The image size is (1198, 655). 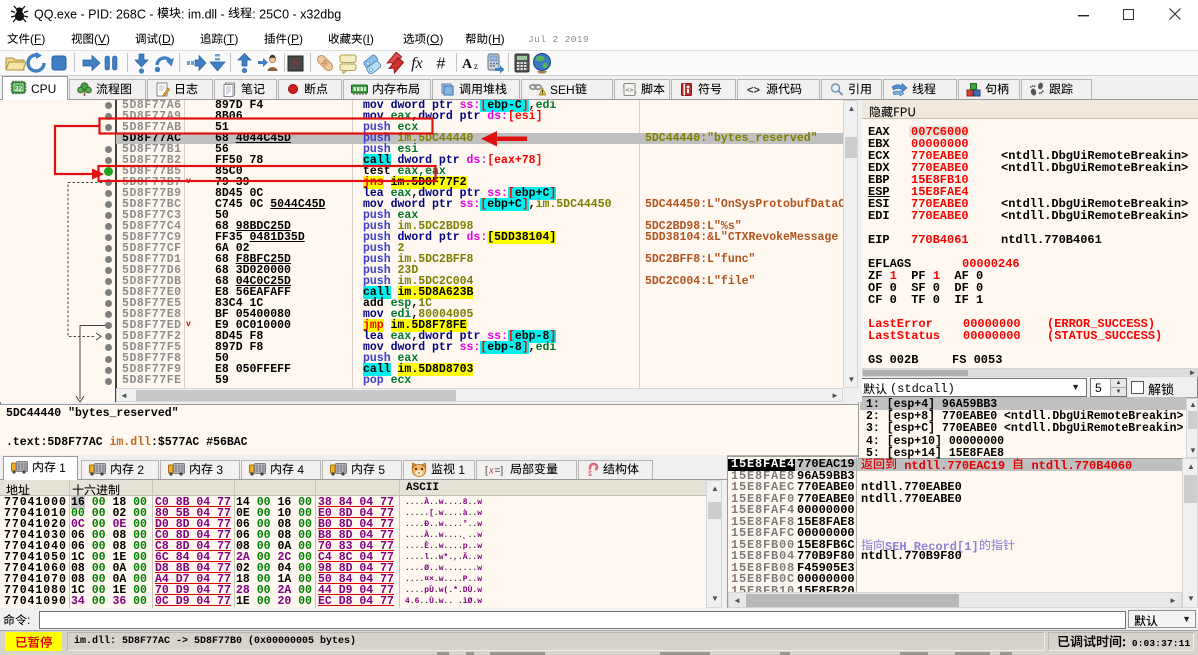 What do you see at coordinates (295, 64) in the screenshot?
I see `svg-text: S` at bounding box center [295, 64].